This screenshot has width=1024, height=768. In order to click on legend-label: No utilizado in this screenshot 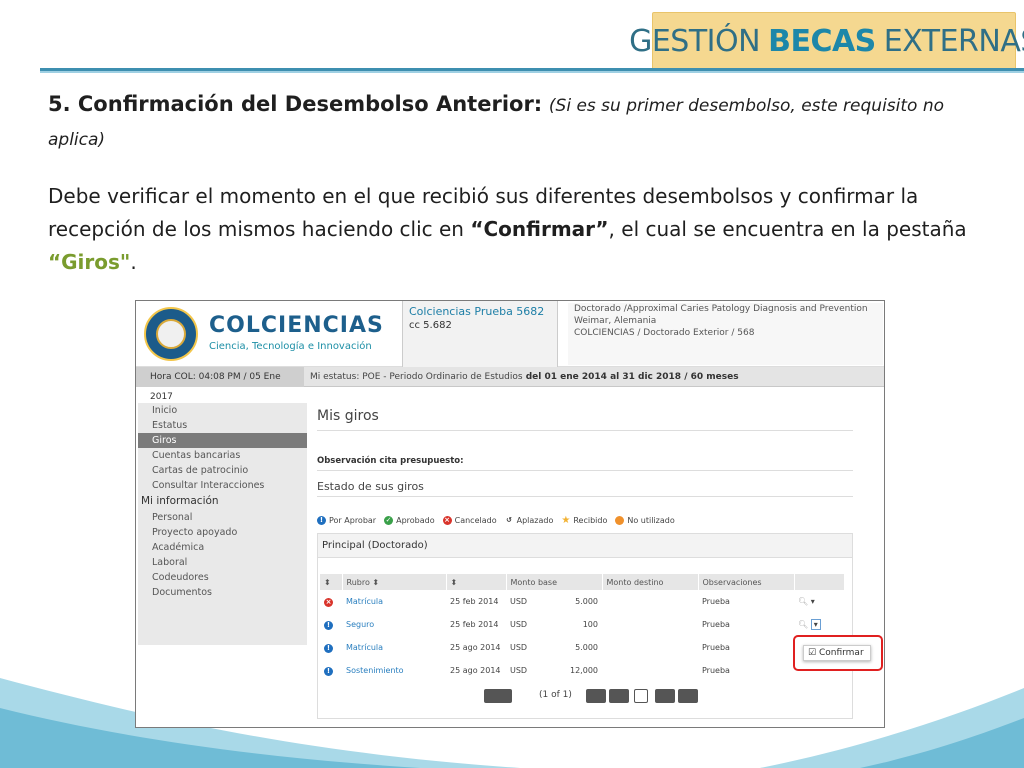, I will do `click(651, 520)`.